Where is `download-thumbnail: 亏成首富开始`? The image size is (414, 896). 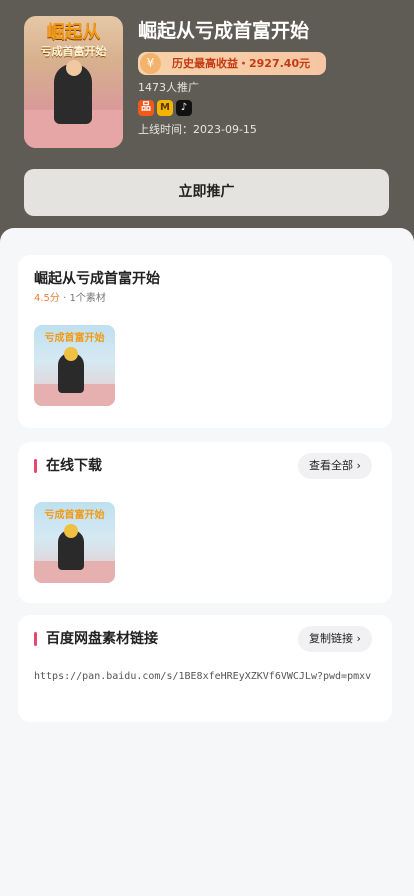 download-thumbnail: 亏成首富开始 is located at coordinates (74, 542).